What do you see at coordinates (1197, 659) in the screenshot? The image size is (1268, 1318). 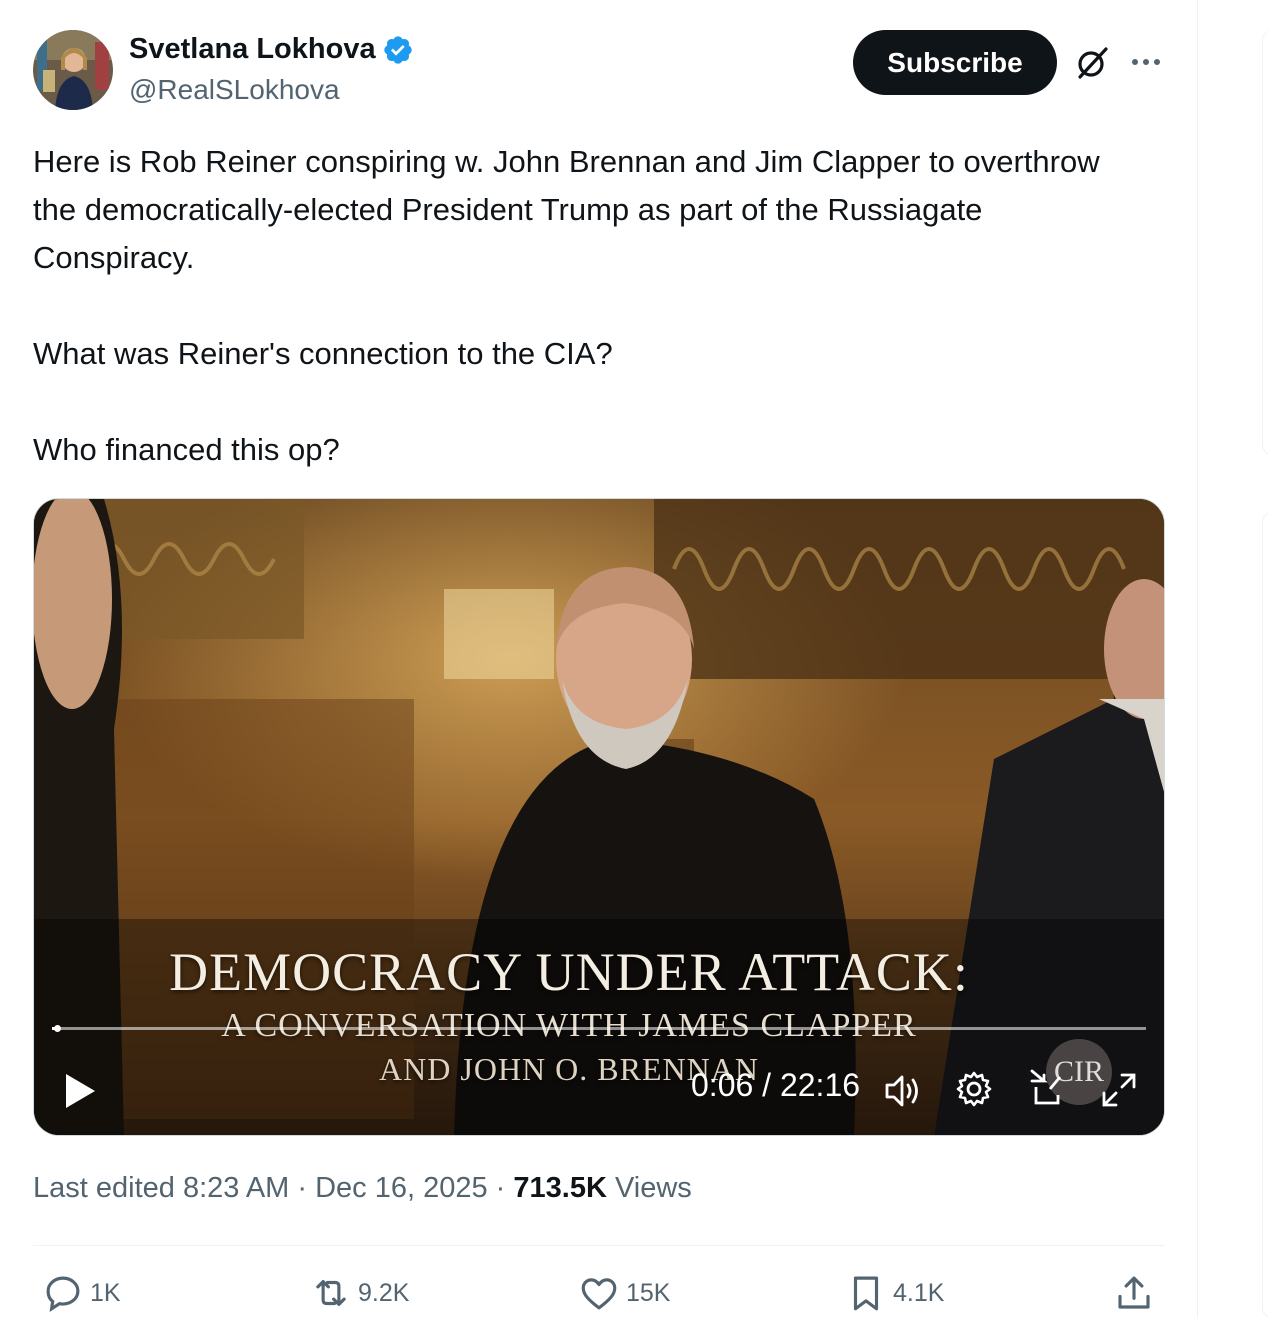 I see `column-divider` at bounding box center [1197, 659].